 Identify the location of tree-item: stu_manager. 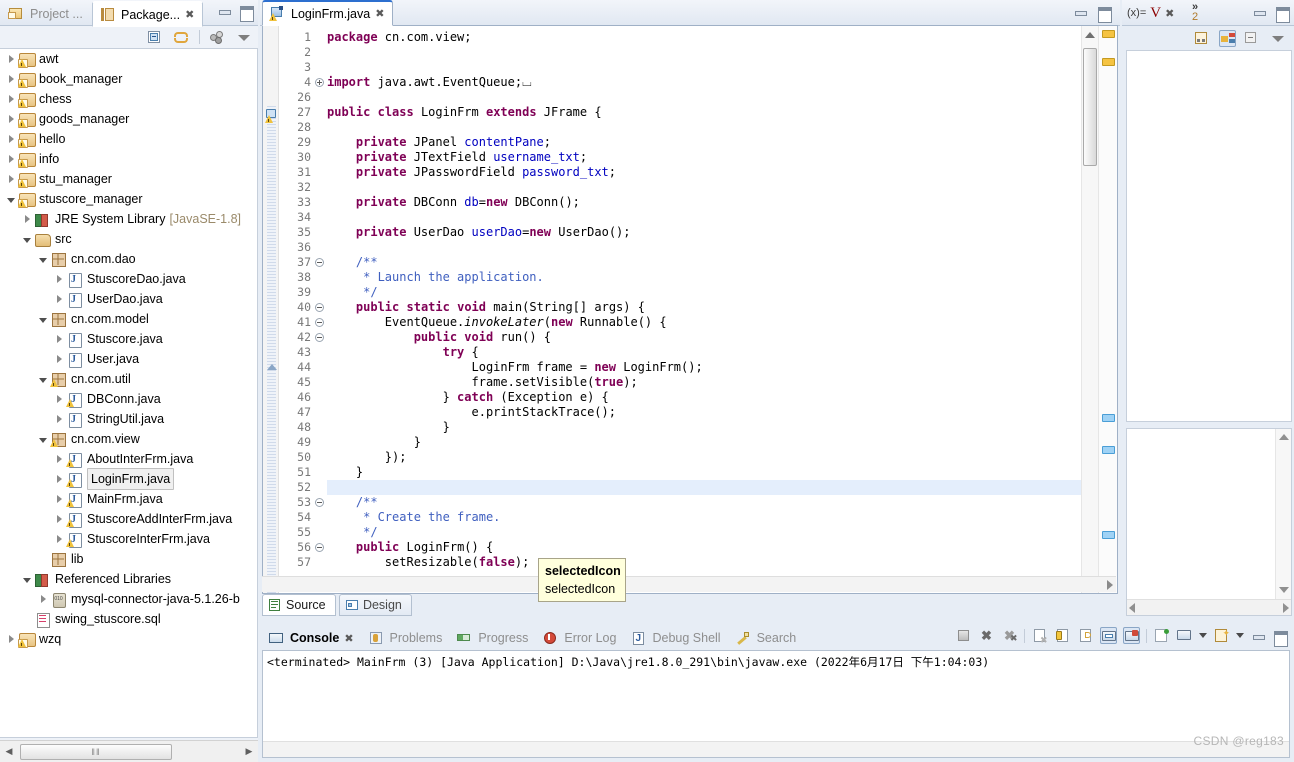
(128, 179).